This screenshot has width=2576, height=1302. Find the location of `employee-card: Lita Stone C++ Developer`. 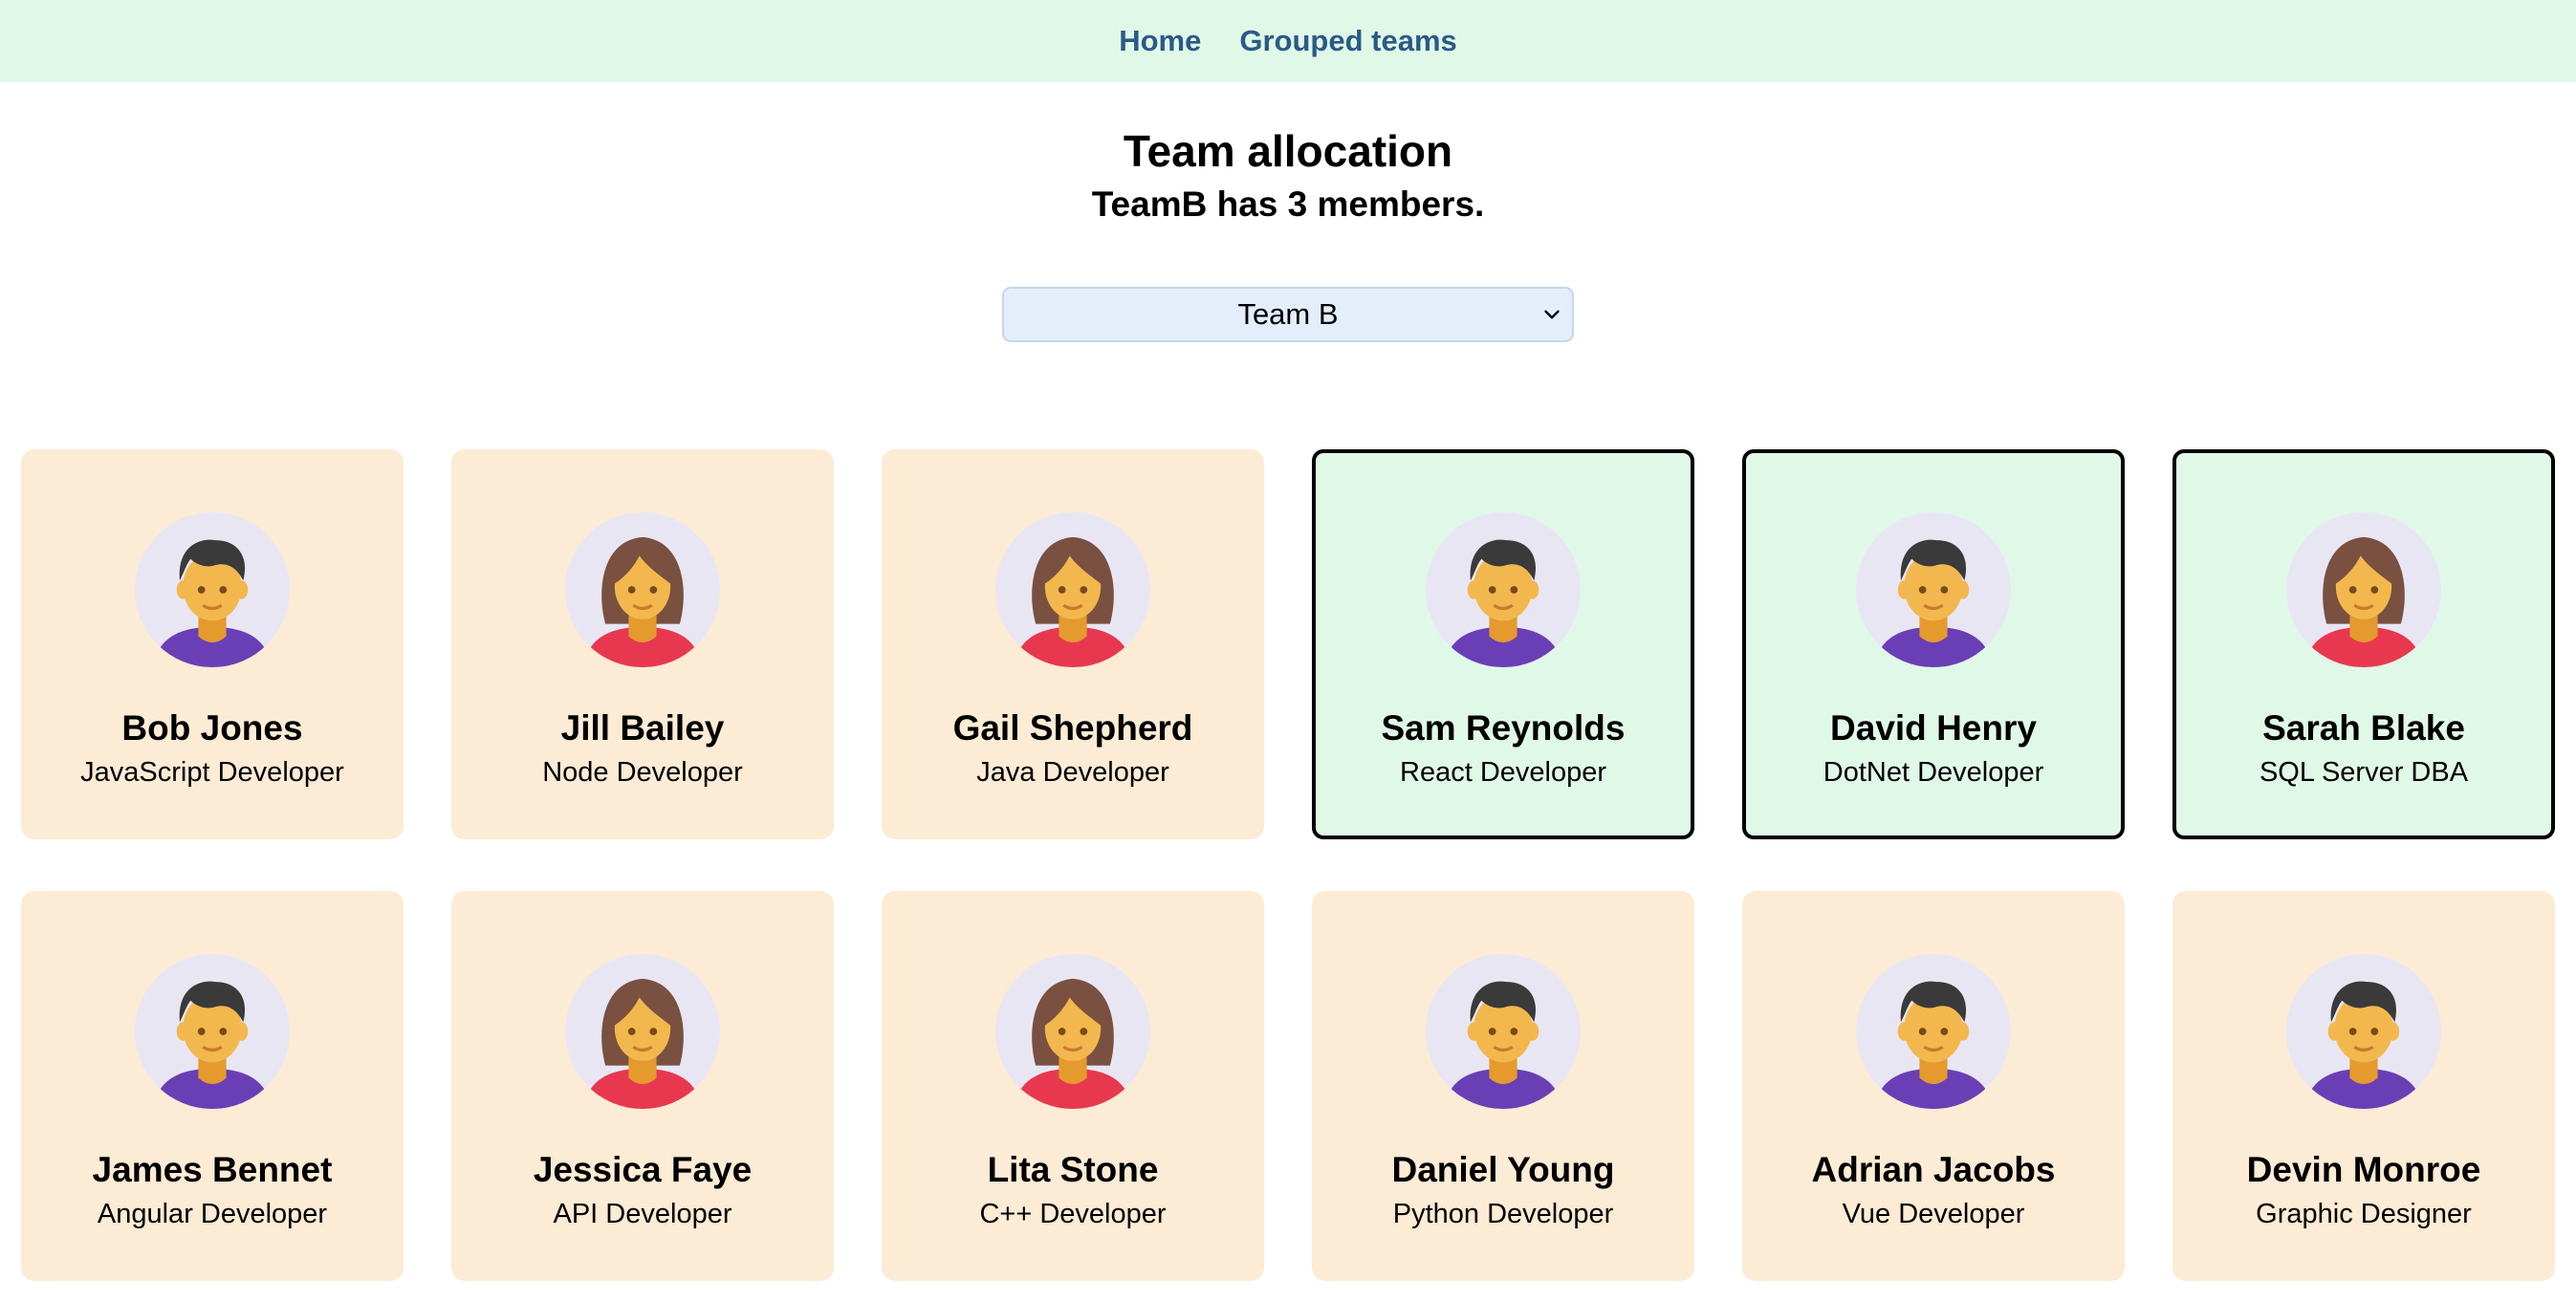

employee-card: Lita Stone C++ Developer is located at coordinates (1073, 1086).